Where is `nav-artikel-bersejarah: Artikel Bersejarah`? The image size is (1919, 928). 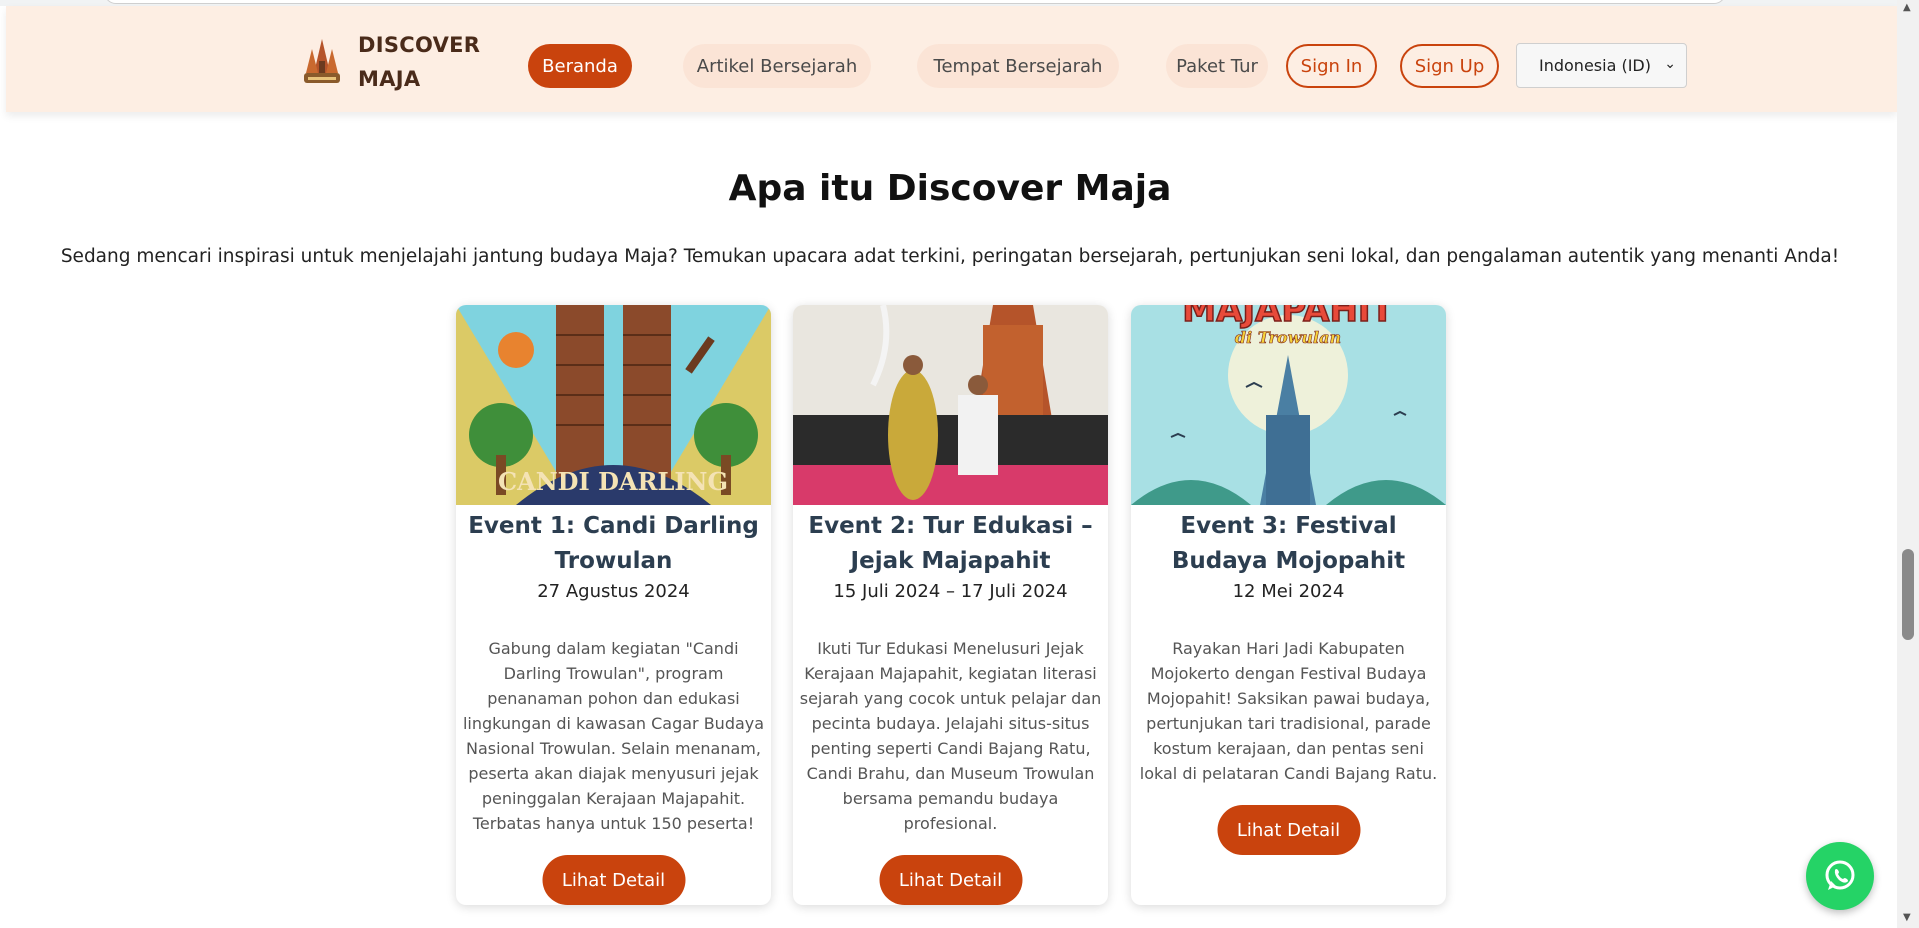 nav-artikel-bersejarah: Artikel Bersejarah is located at coordinates (777, 66).